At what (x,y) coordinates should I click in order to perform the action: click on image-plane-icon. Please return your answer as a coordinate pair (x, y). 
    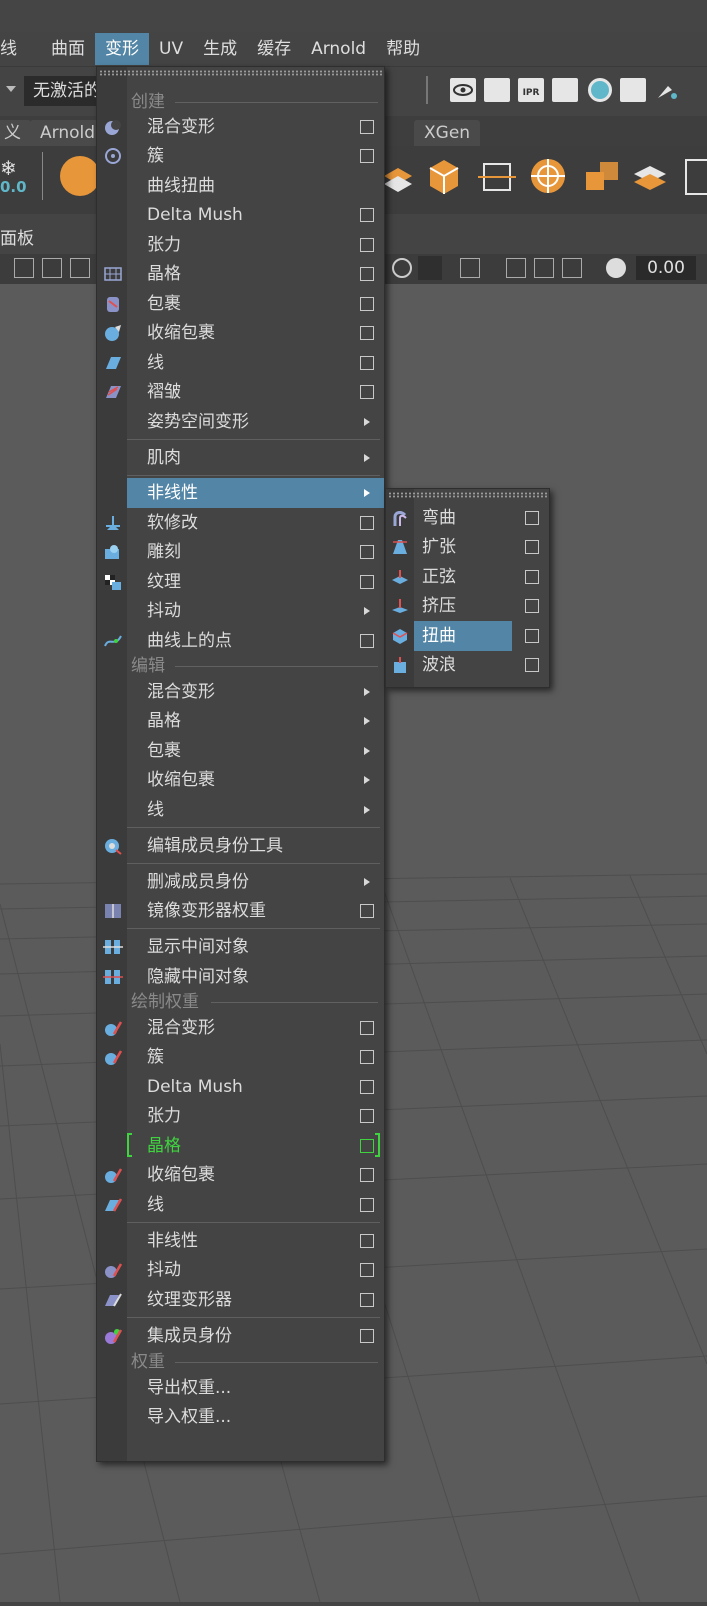
    Looking at the image, I should click on (52, 268).